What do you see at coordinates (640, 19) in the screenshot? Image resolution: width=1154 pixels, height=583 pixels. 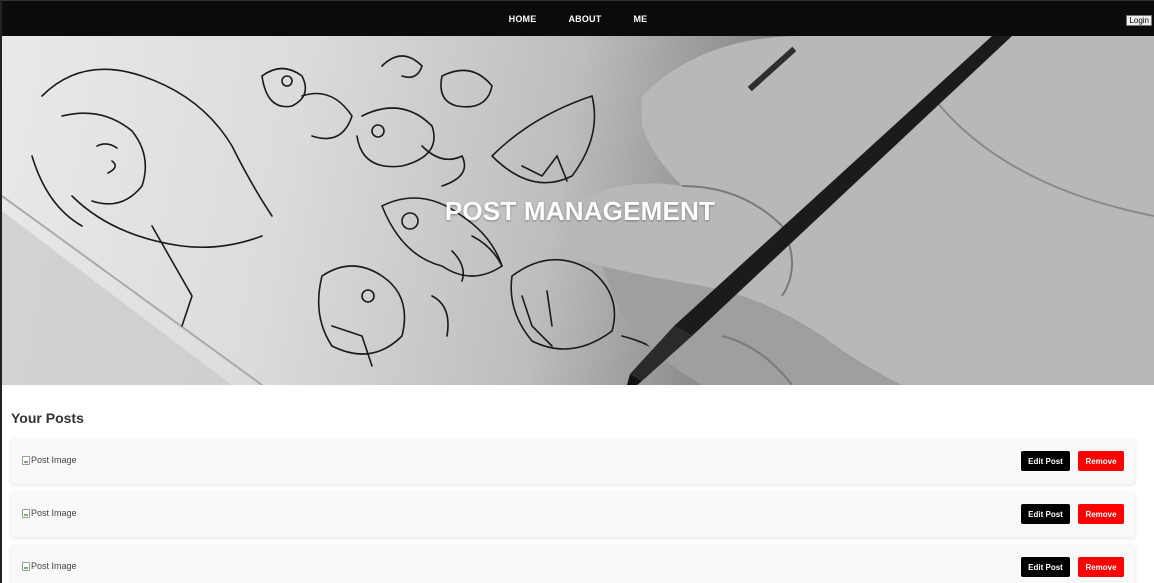 I see `nav-link-me: ME` at bounding box center [640, 19].